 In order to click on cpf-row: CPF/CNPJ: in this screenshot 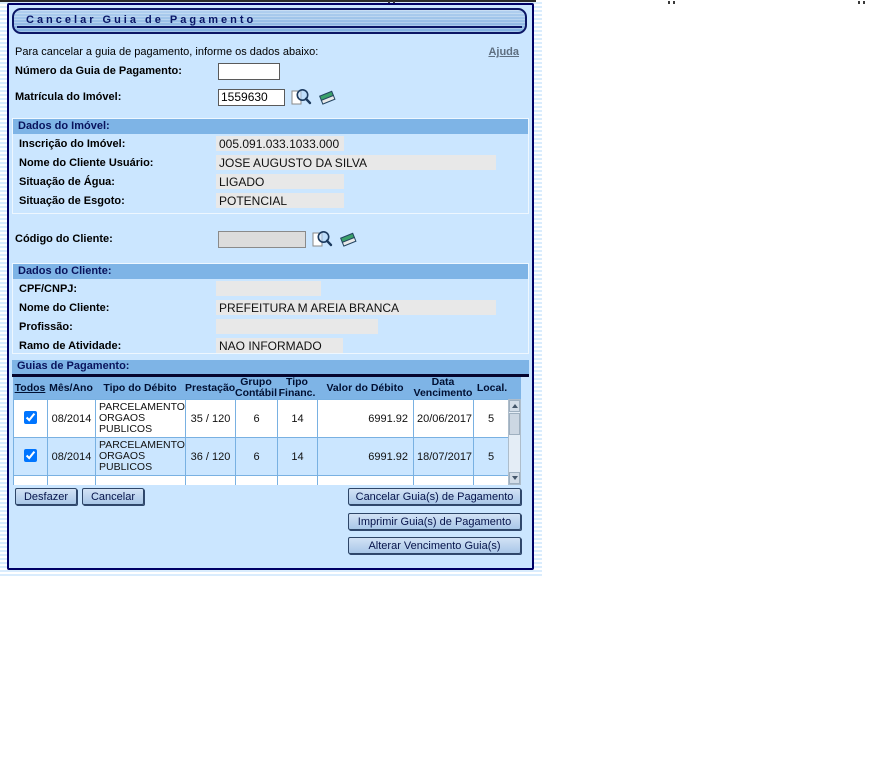, I will do `click(270, 288)`.